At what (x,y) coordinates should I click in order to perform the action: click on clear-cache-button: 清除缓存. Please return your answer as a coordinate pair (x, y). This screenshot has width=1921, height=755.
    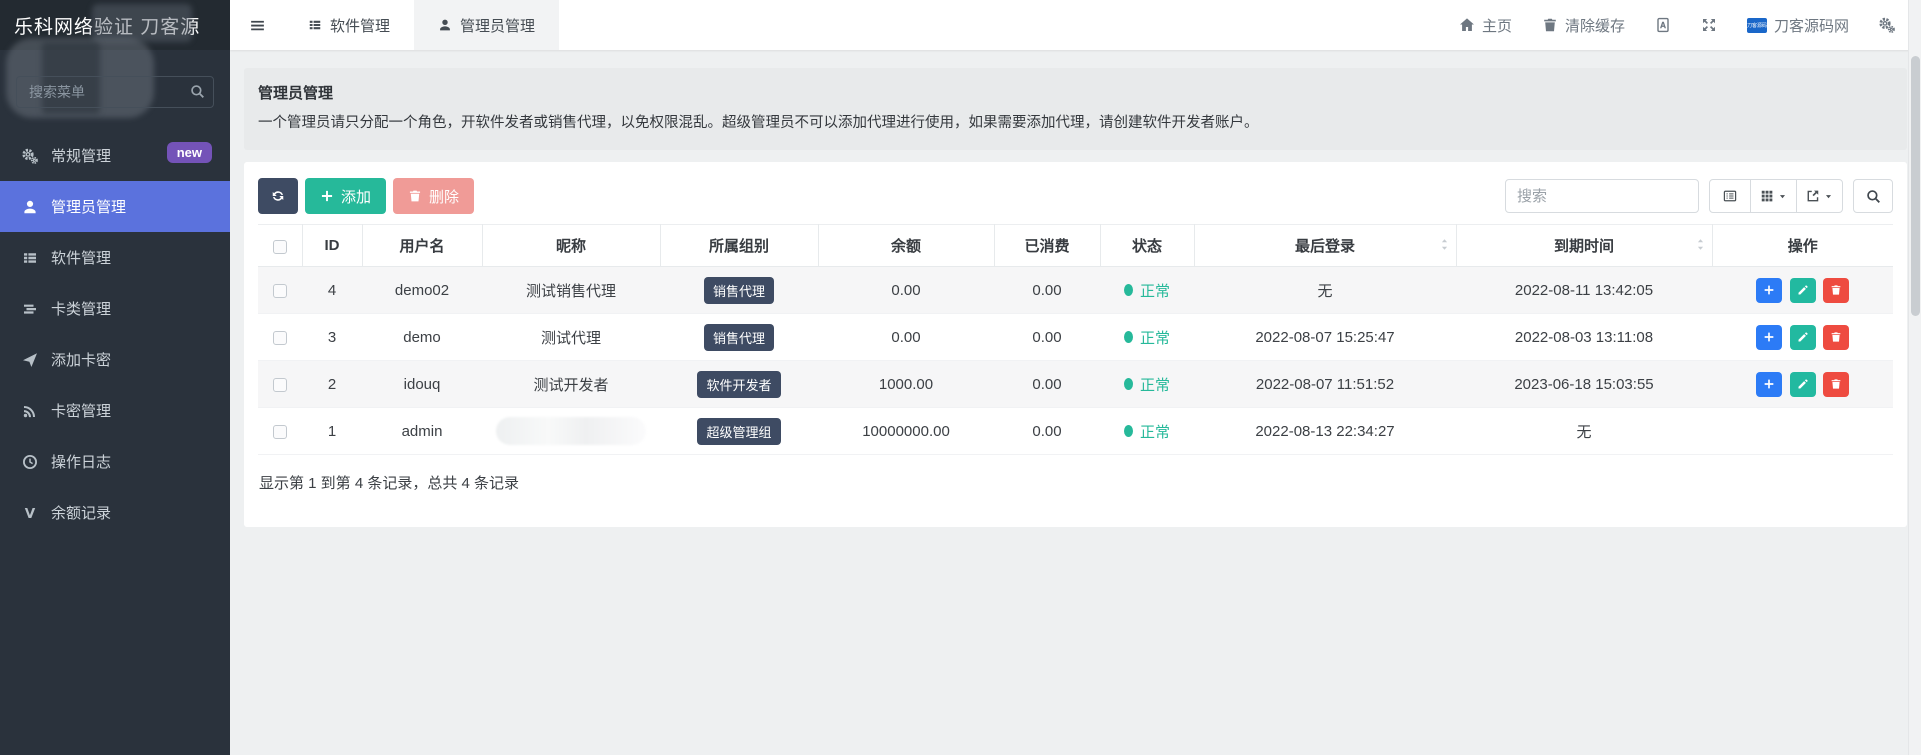
    Looking at the image, I should click on (1583, 25).